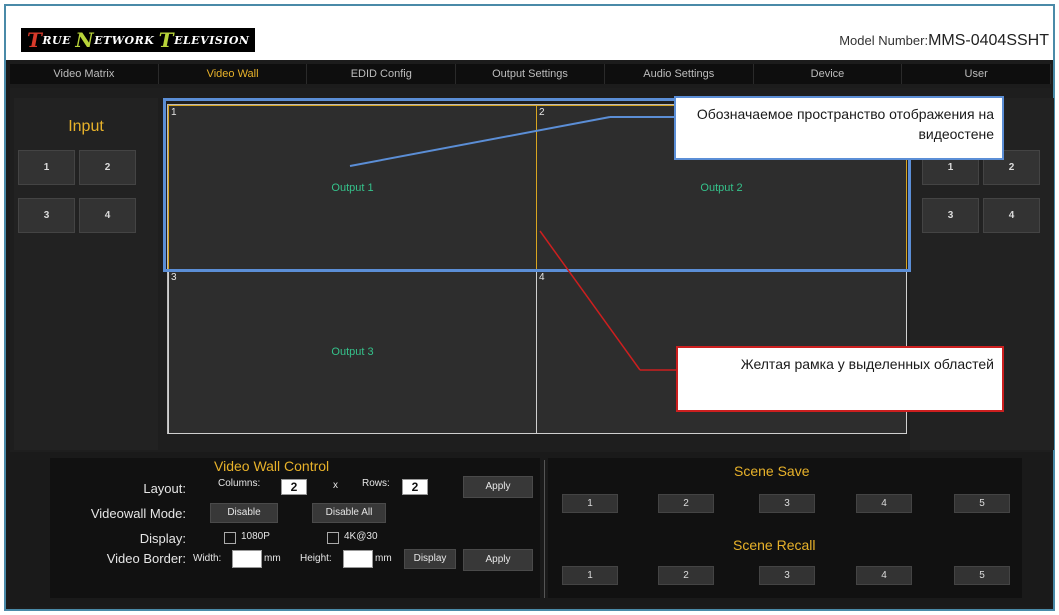 This screenshot has height=615, width=1059. I want to click on scene-recall-title: Scene Recall, so click(774, 545).